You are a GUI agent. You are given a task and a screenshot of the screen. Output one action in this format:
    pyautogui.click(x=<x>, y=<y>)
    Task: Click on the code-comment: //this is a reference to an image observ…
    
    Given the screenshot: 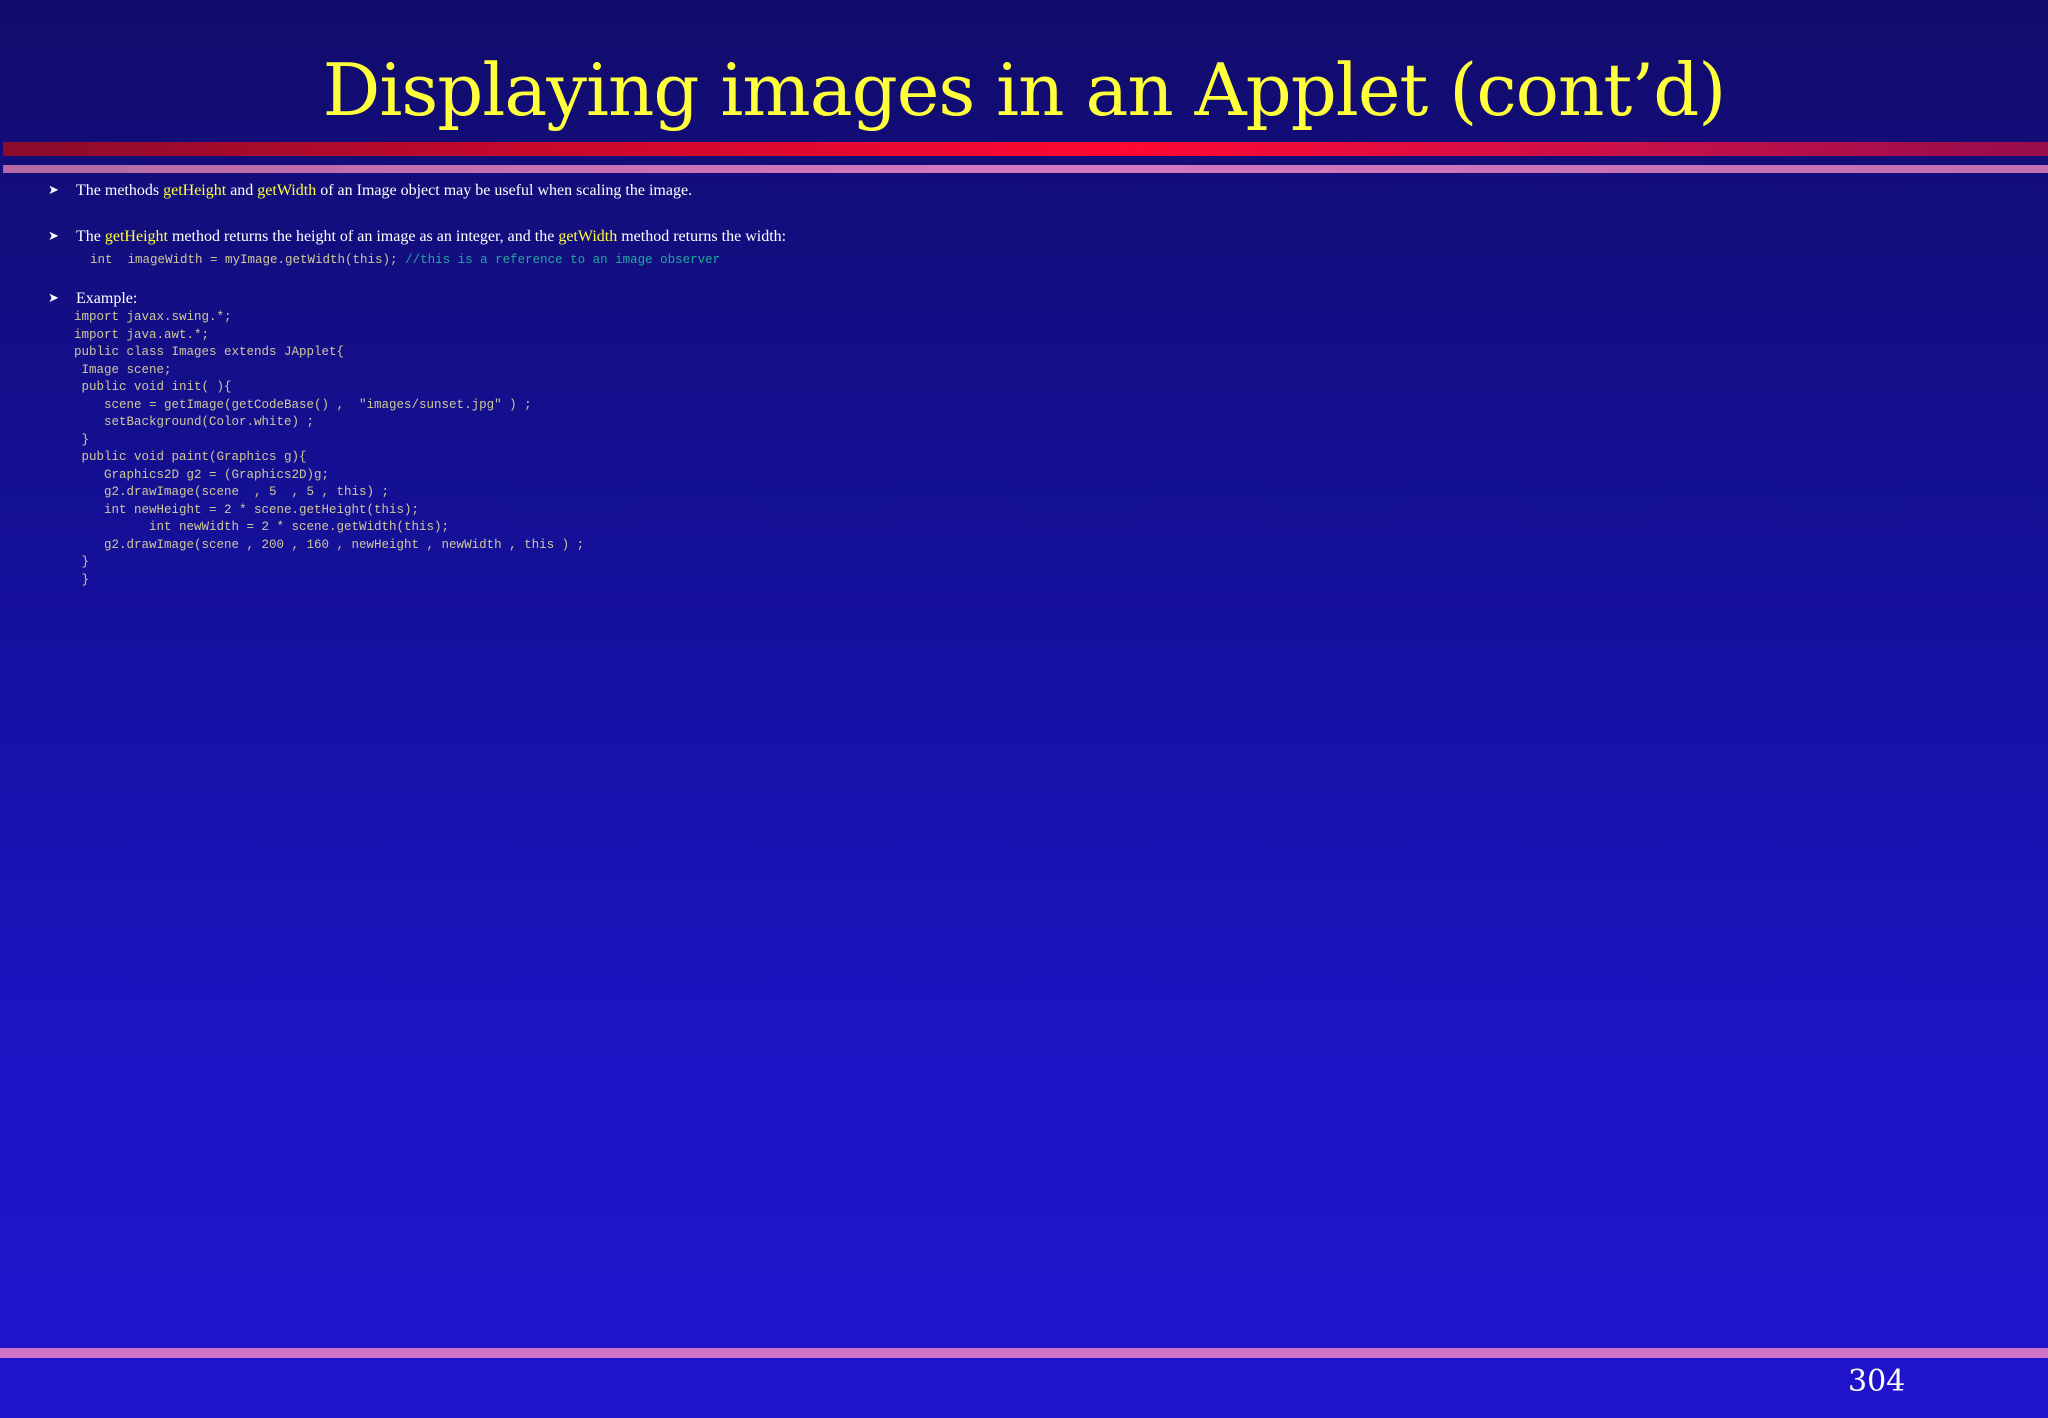 What is the action you would take?
    pyautogui.click(x=563, y=260)
    